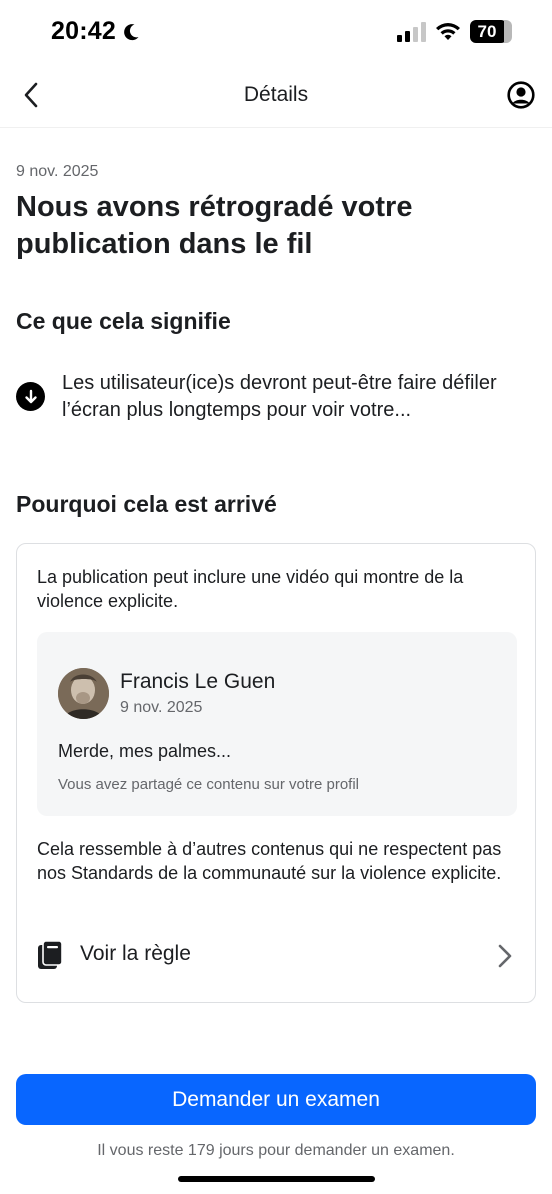  I want to click on signal-icon, so click(411, 32).